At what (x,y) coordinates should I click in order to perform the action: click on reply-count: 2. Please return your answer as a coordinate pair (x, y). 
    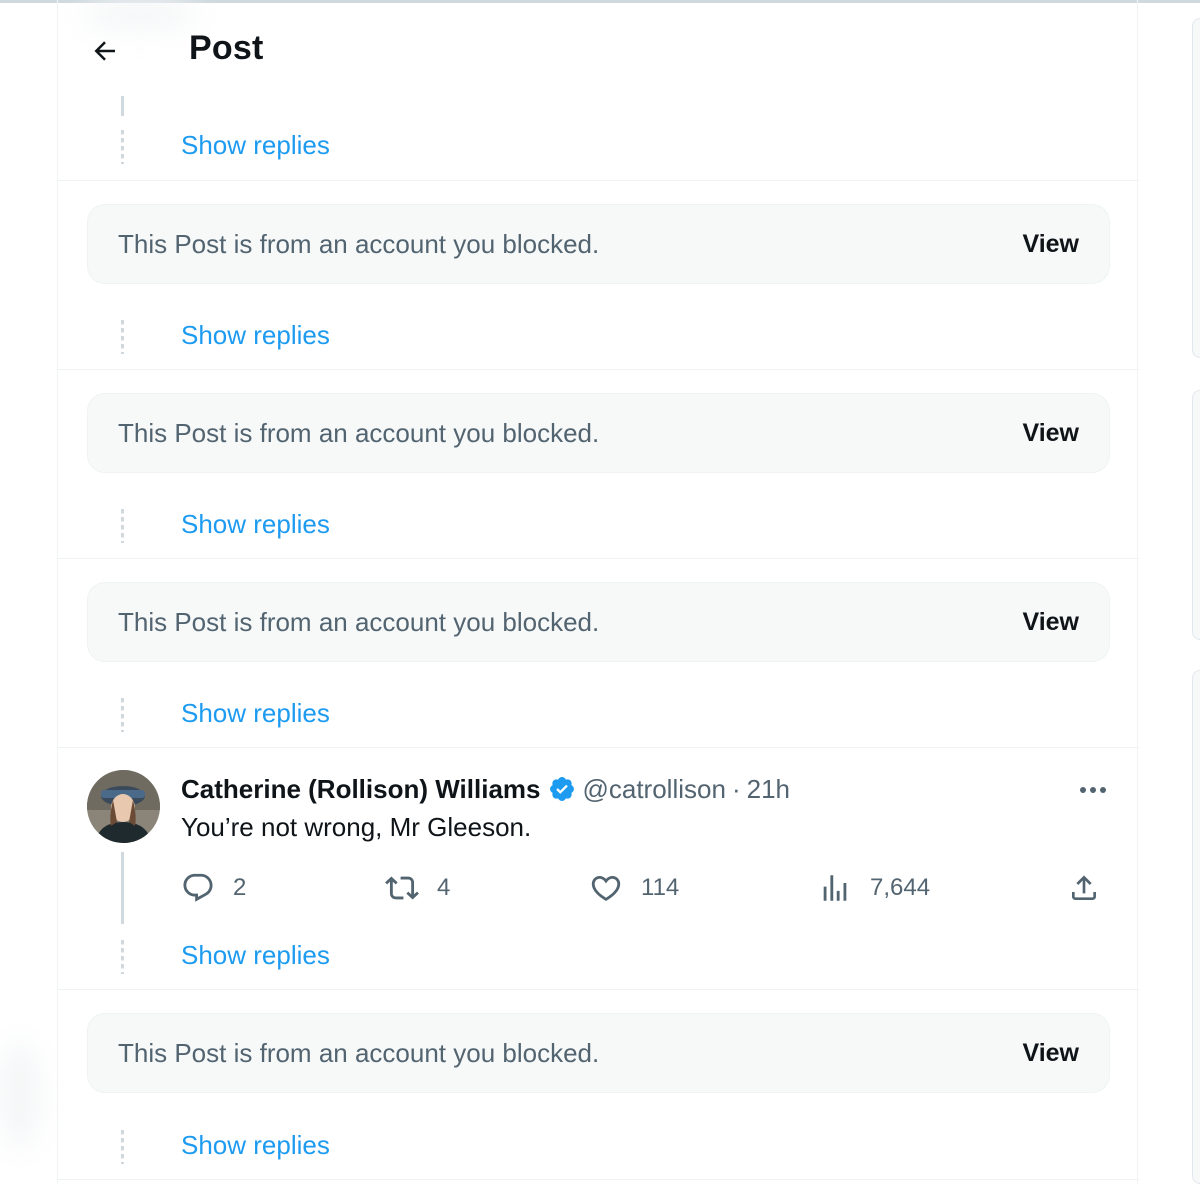
    Looking at the image, I should click on (240, 887).